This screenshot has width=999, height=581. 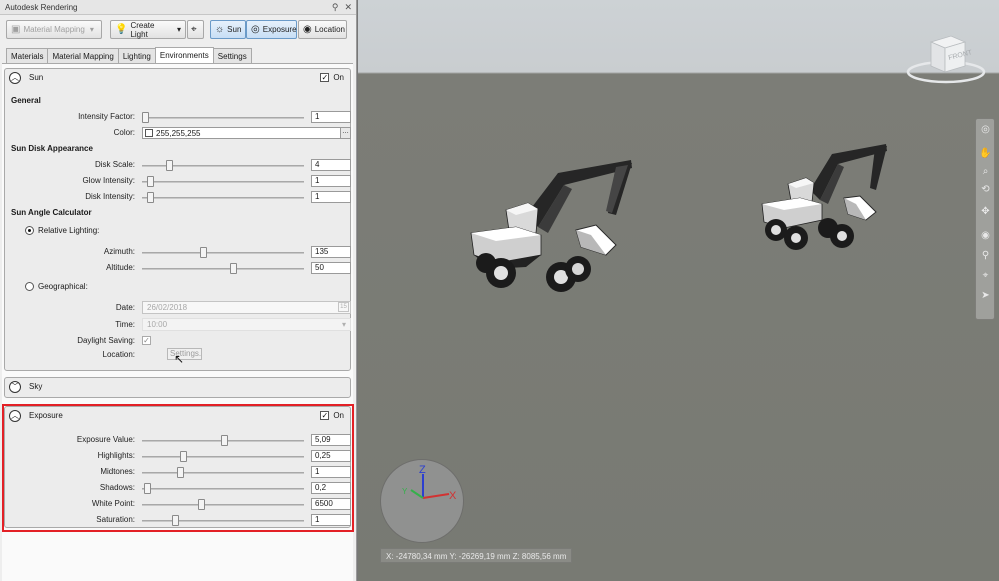 I want to click on exposure-section-title: Exposure, so click(x=46, y=415).